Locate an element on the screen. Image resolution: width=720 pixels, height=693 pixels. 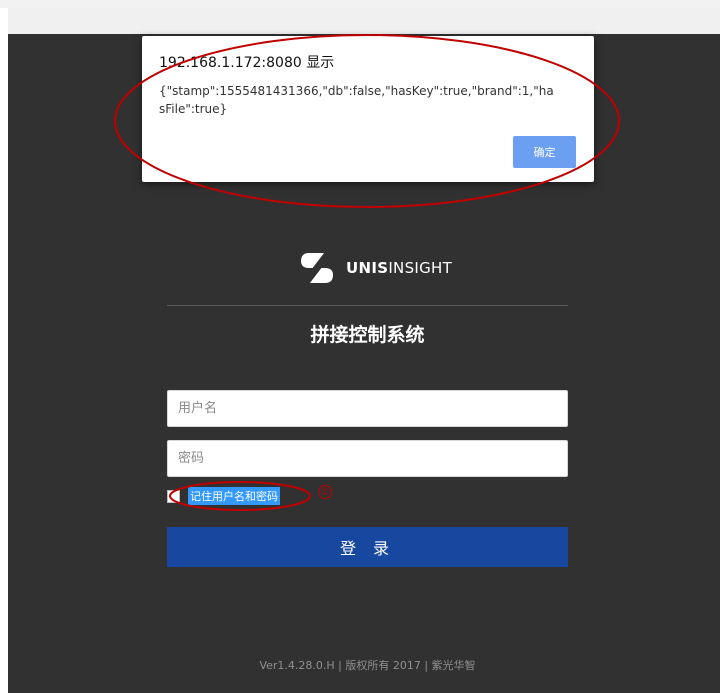
browser-top-strip is located at coordinates (360, 4).